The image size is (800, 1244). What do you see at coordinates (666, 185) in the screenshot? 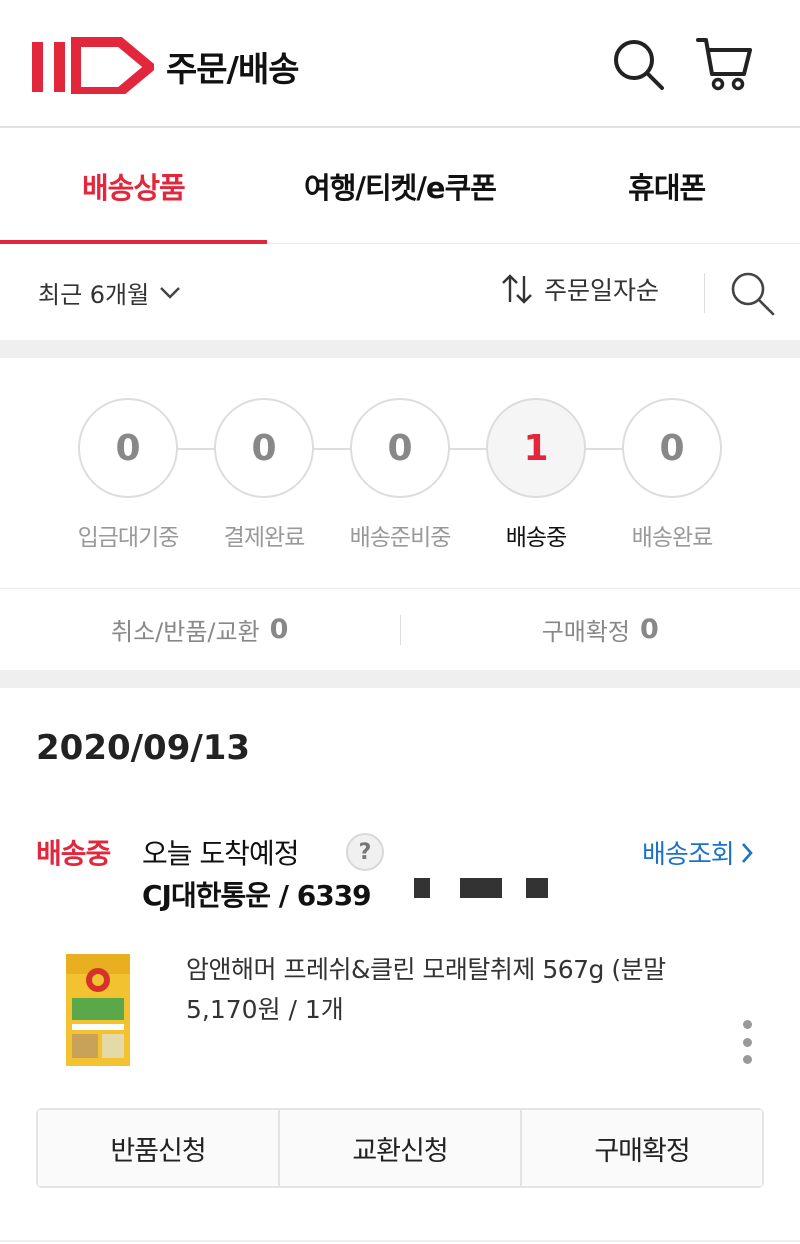
I see `tab-mobile-phone: 휴대폰` at bounding box center [666, 185].